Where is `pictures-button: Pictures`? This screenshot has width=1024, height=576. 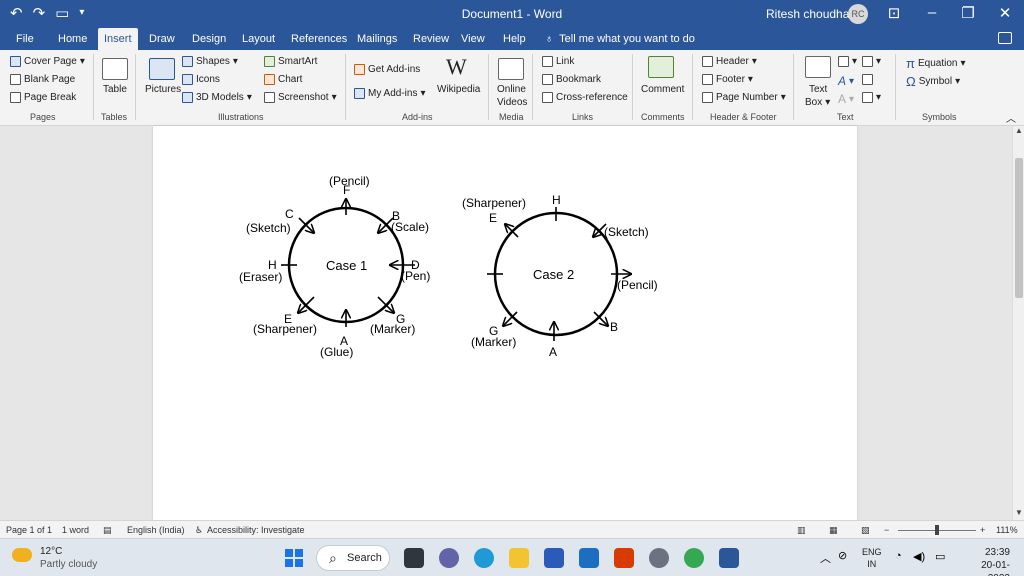 pictures-button: Pictures is located at coordinates (163, 89).